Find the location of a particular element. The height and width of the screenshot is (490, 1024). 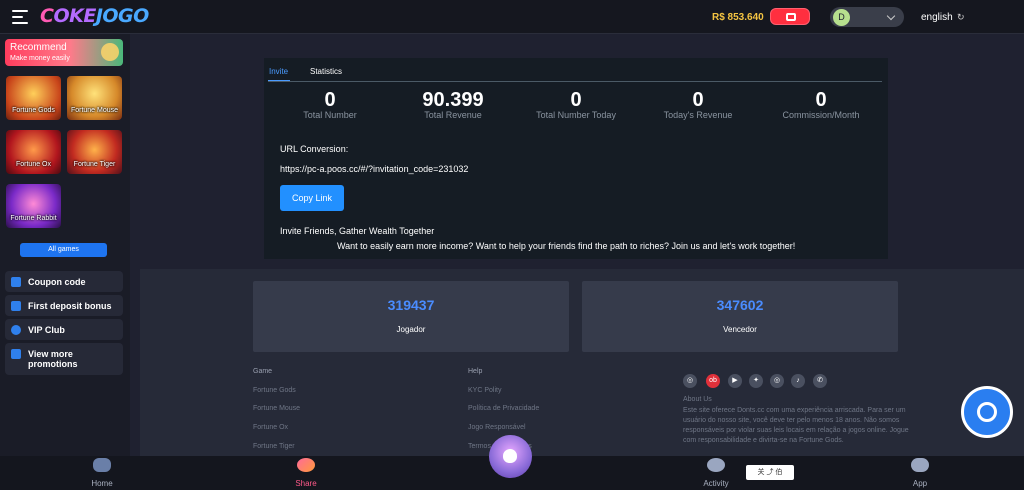

game-tile-fortune-gods: Fortune Gods is located at coordinates (33, 98).